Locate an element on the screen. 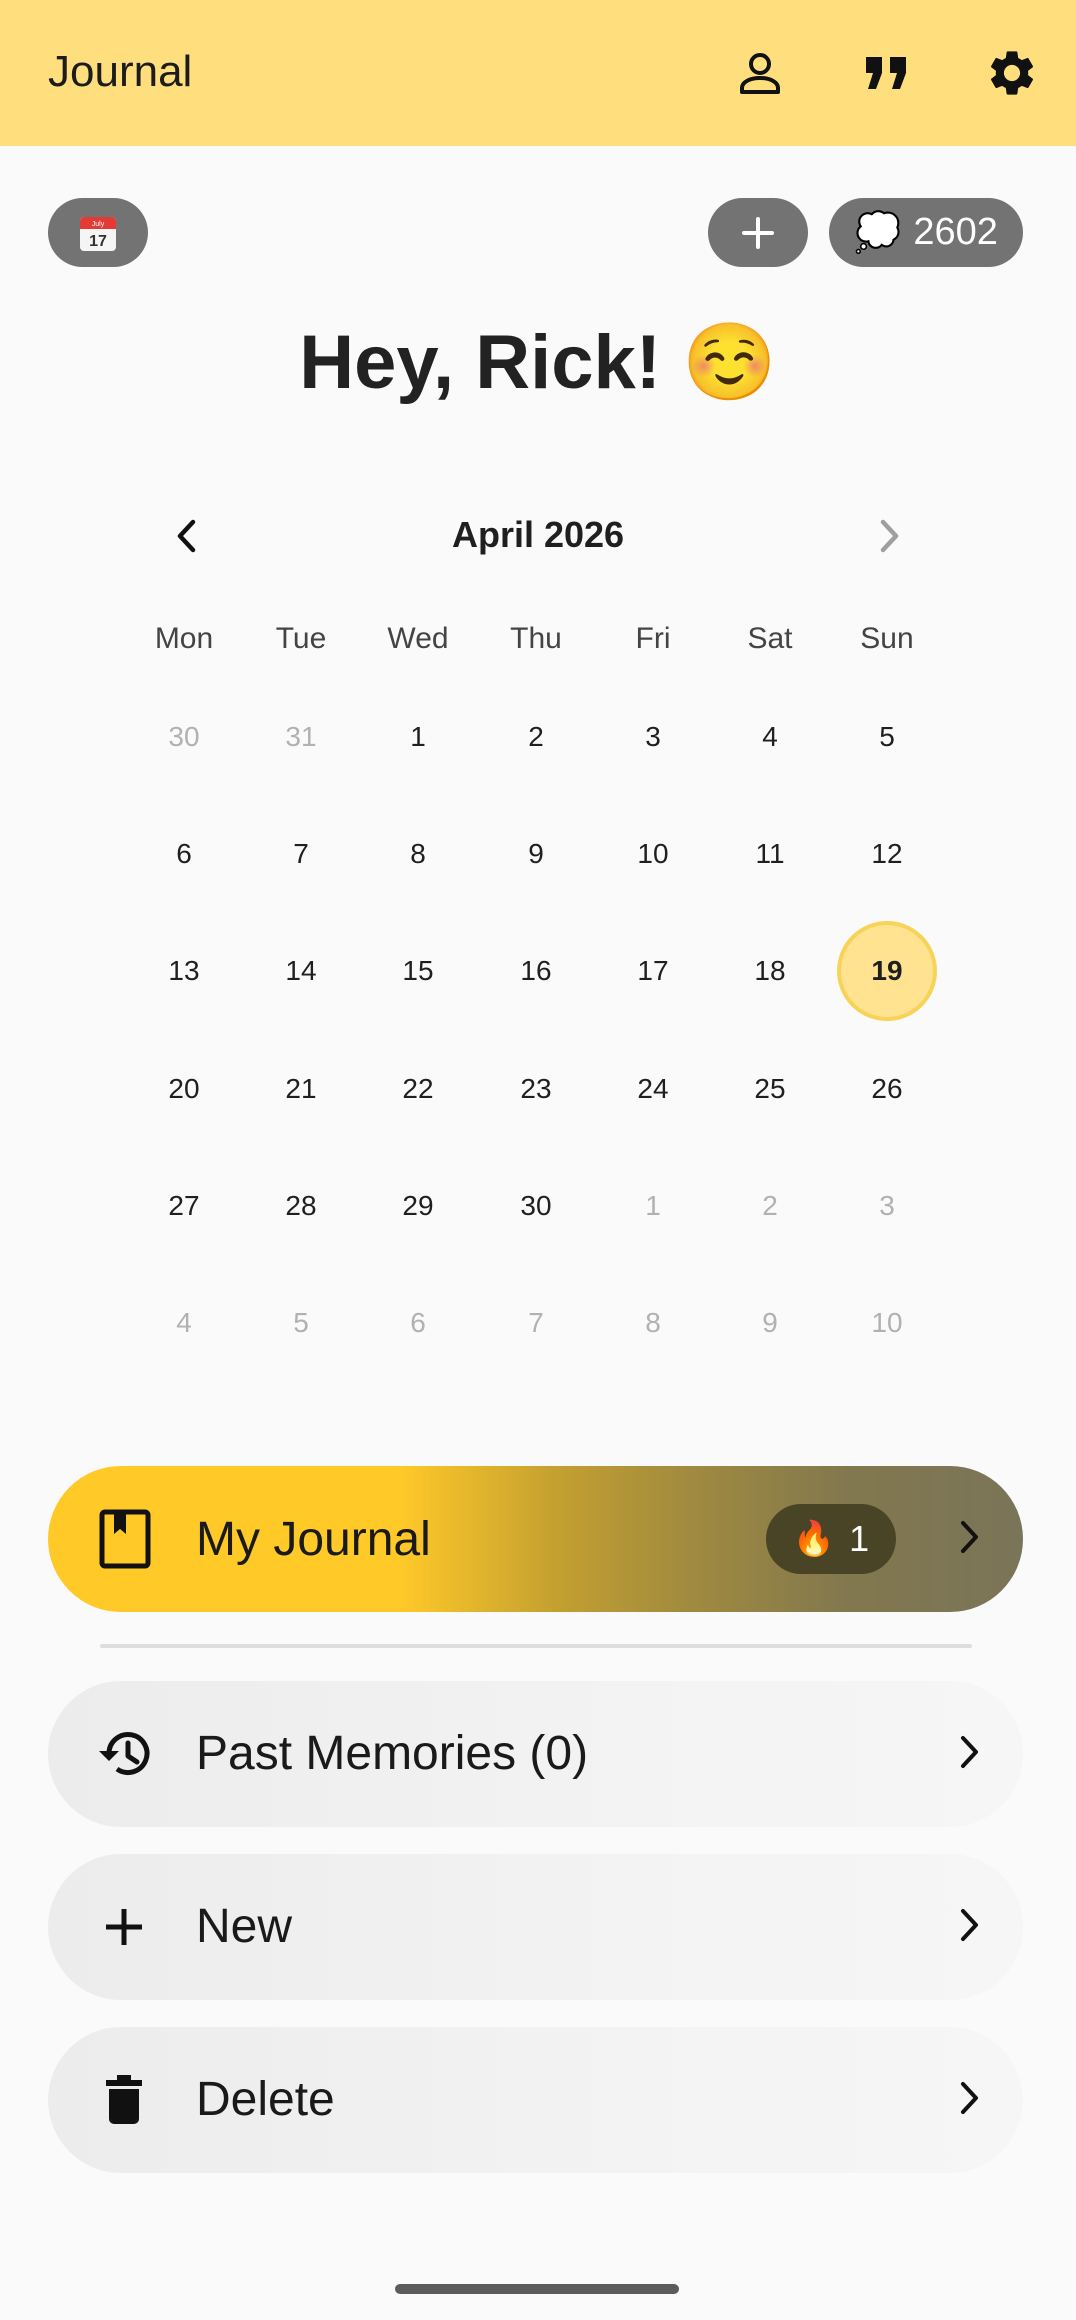 The width and height of the screenshot is (1076, 2320). calendar-day: 23 is located at coordinates (536, 1089).